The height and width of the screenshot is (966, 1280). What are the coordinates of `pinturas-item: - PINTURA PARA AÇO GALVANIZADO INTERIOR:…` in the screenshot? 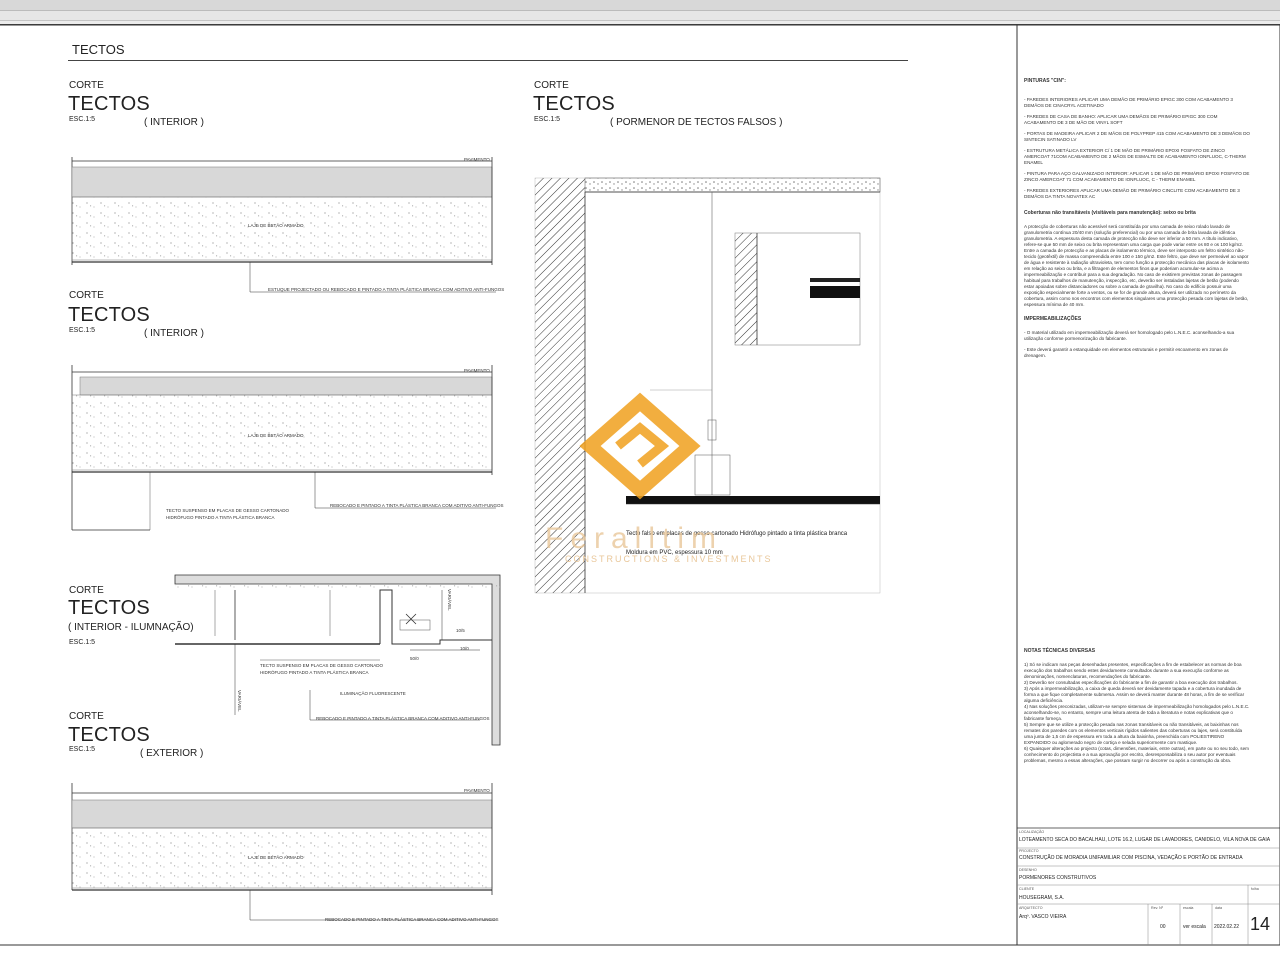 It's located at (1137, 176).